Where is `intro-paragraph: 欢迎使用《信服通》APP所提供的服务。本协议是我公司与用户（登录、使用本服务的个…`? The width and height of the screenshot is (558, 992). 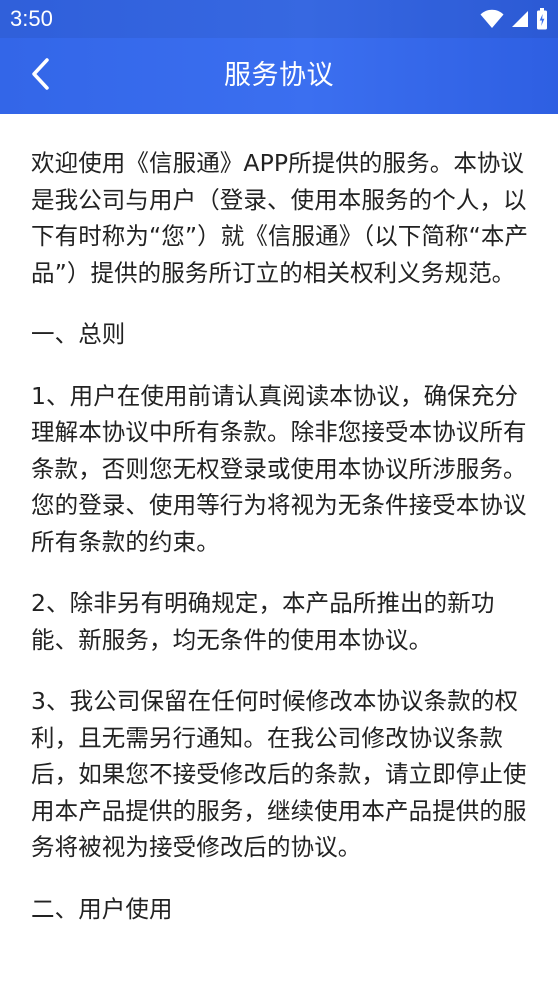 intro-paragraph: 欢迎使用《信服通》APP所提供的服务。本协议是我公司与用户（登录、使用本服务的个… is located at coordinates (280, 218).